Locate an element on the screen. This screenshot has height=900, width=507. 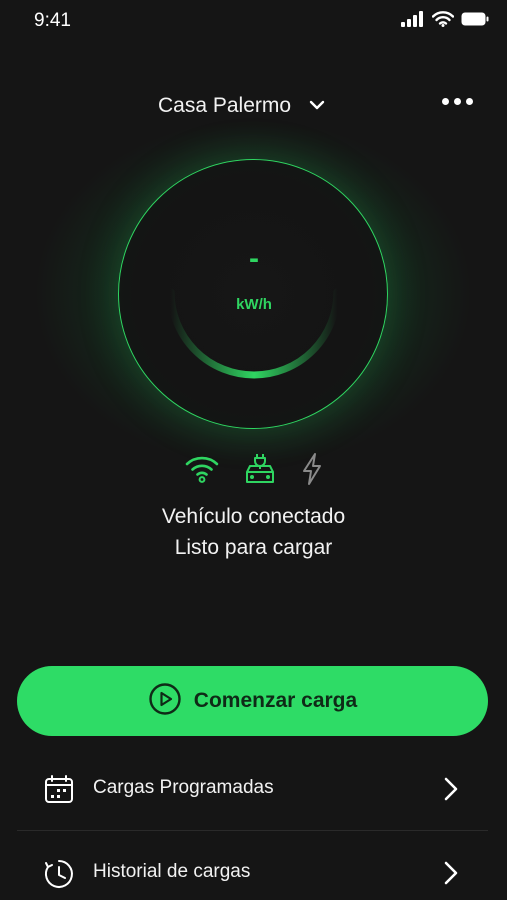
menu-item-scheduled-charges: Cargas Programadas is located at coordinates (252, 790).